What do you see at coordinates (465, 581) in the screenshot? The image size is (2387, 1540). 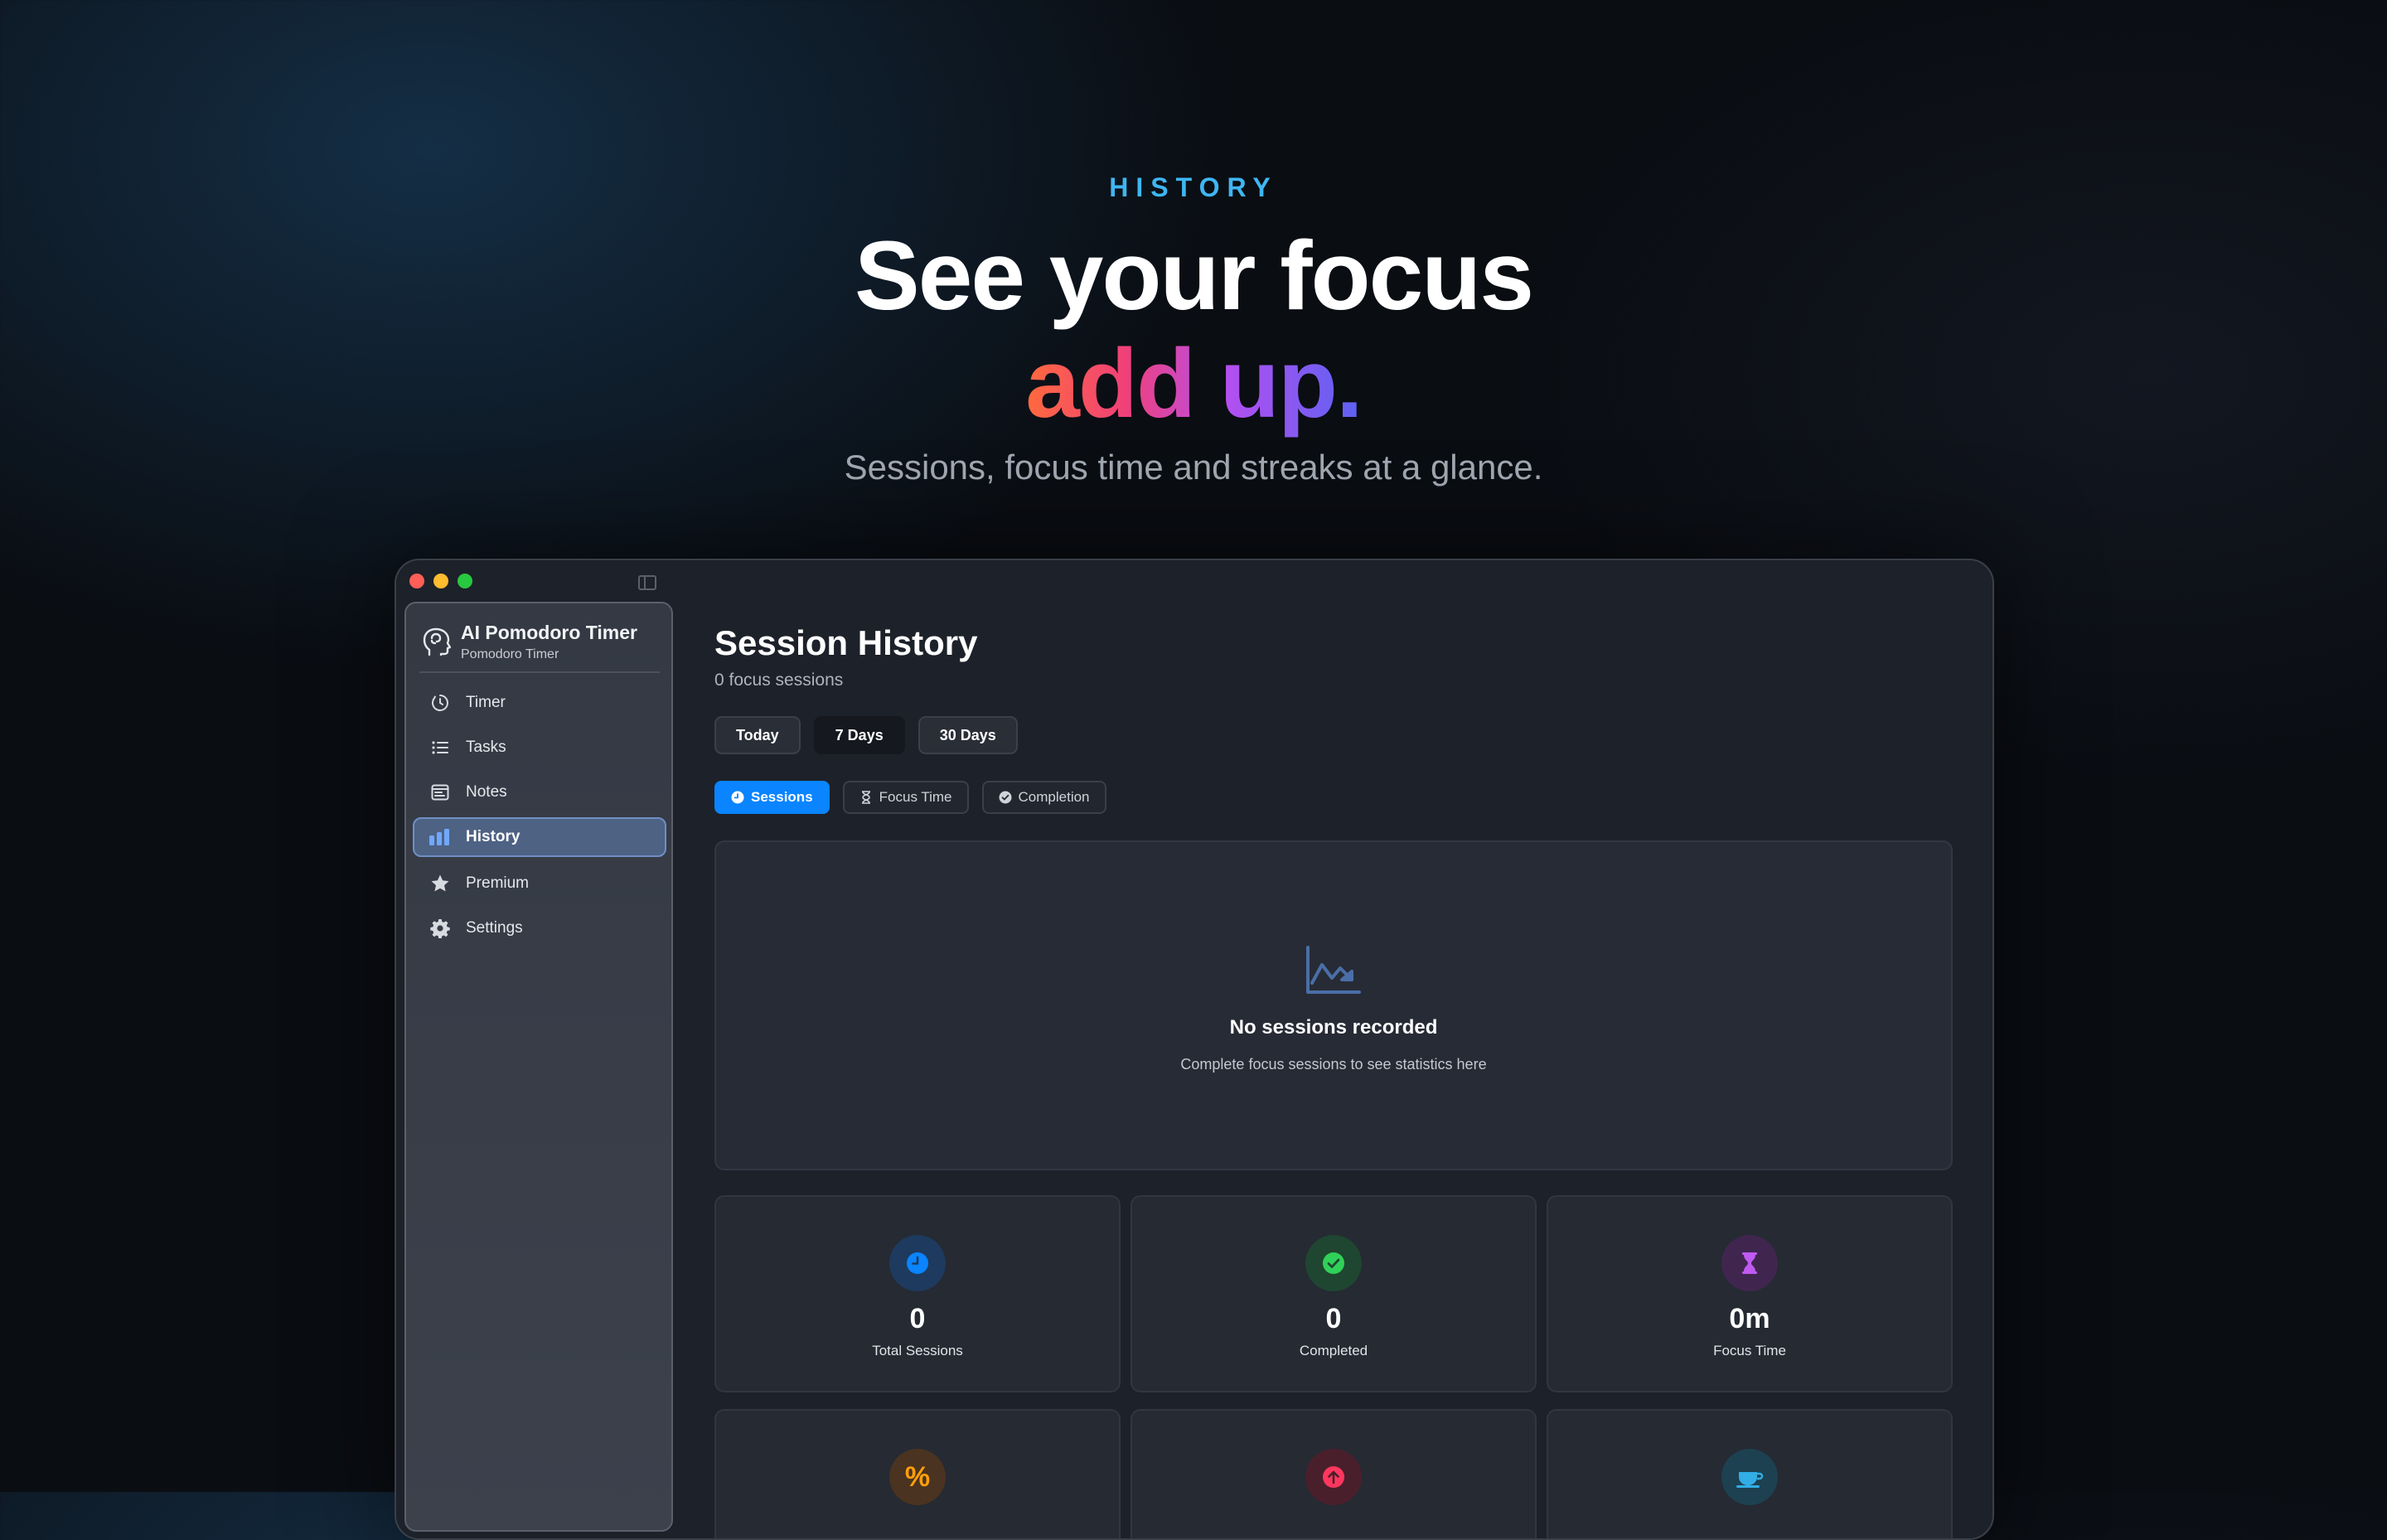 I see `zoom-window-button` at bounding box center [465, 581].